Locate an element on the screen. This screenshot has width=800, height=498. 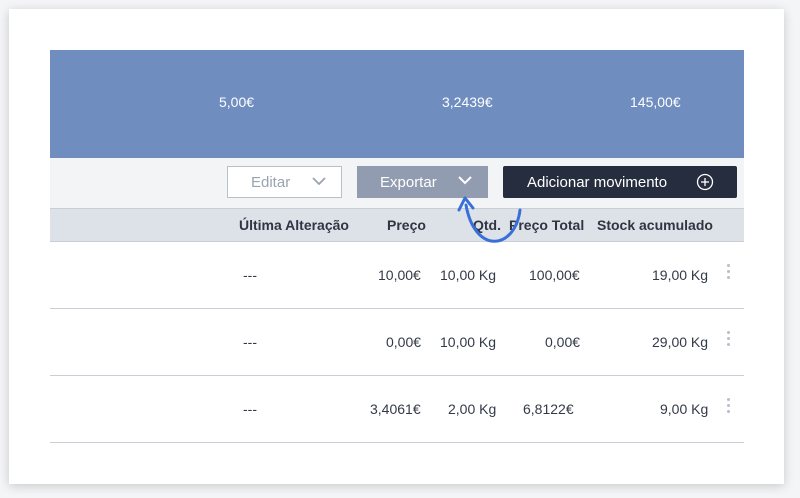
header-price: Preço is located at coordinates (406, 225).